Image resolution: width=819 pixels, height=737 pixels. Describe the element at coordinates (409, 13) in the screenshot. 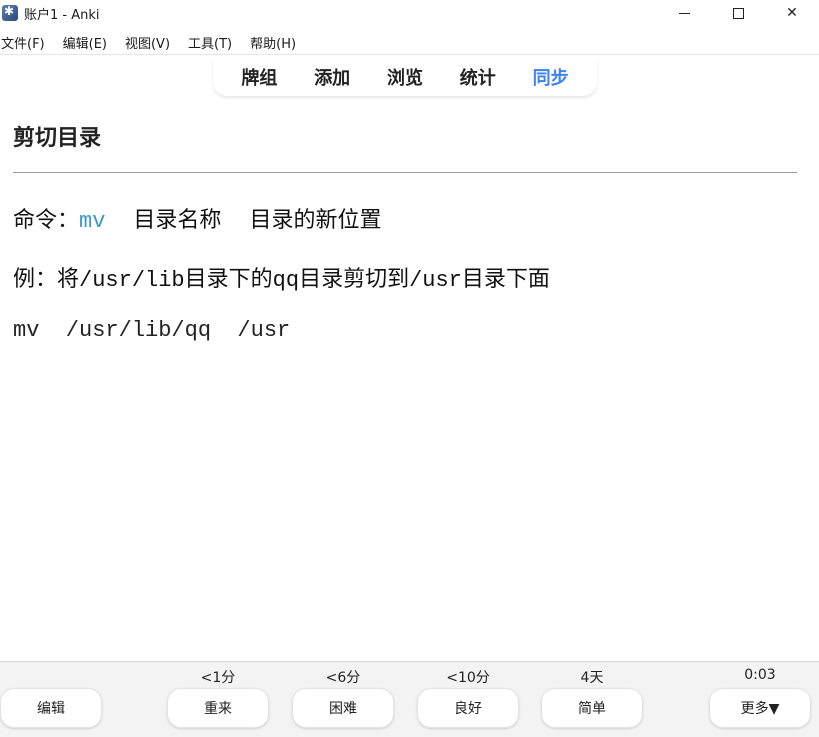

I see `title-bar: 账户1 - Anki ✕` at that location.